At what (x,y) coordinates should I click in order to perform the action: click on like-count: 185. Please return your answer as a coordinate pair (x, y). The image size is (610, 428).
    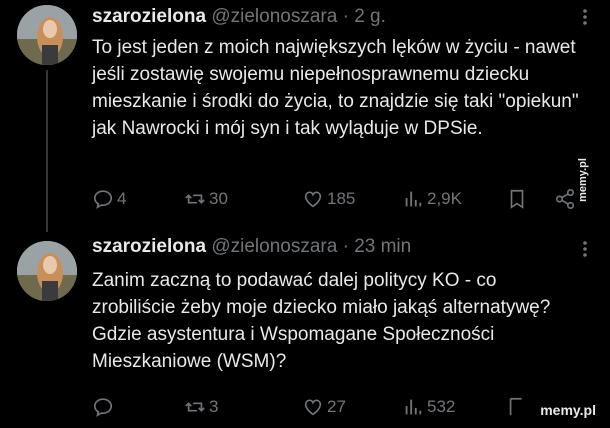
    Looking at the image, I should click on (341, 198).